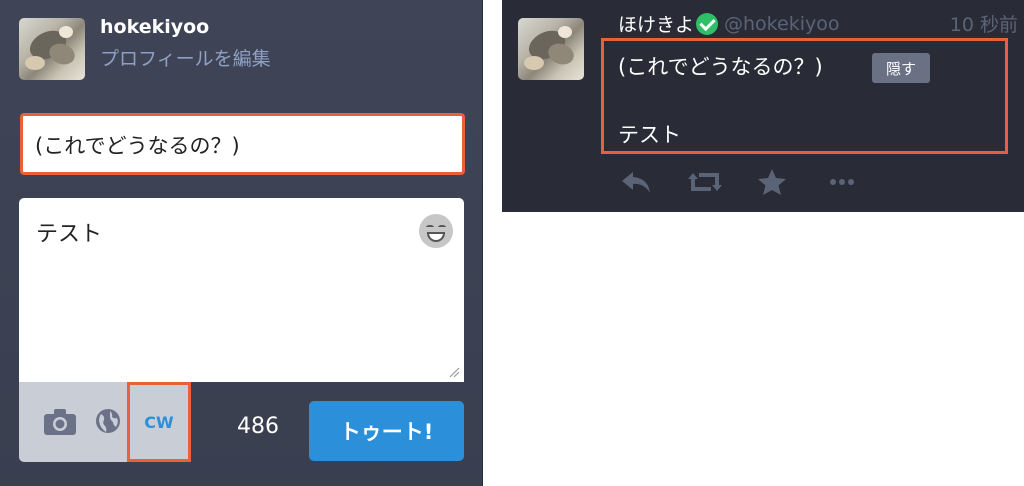 The height and width of the screenshot is (486, 1024). Describe the element at coordinates (656, 25) in the screenshot. I see `display-name: ほけきよ` at that location.